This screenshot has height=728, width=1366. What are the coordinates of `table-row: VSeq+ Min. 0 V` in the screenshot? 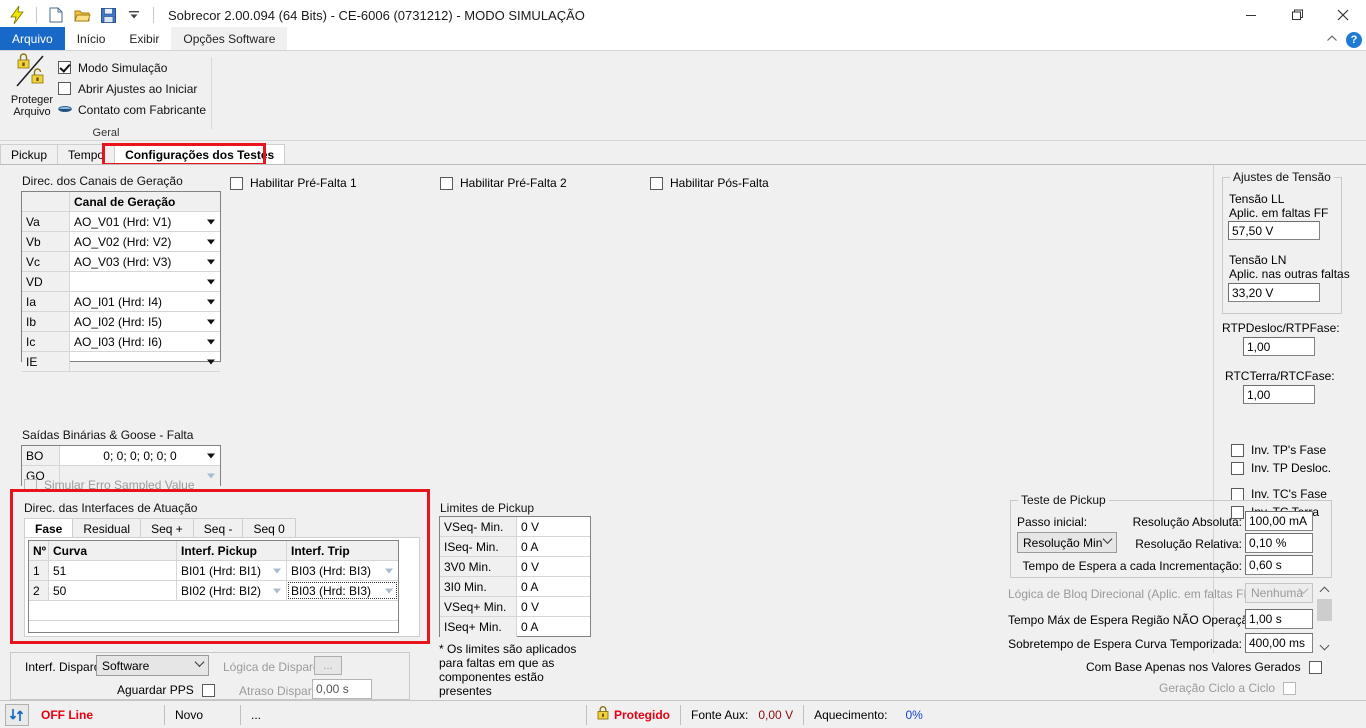 It's located at (515, 607).